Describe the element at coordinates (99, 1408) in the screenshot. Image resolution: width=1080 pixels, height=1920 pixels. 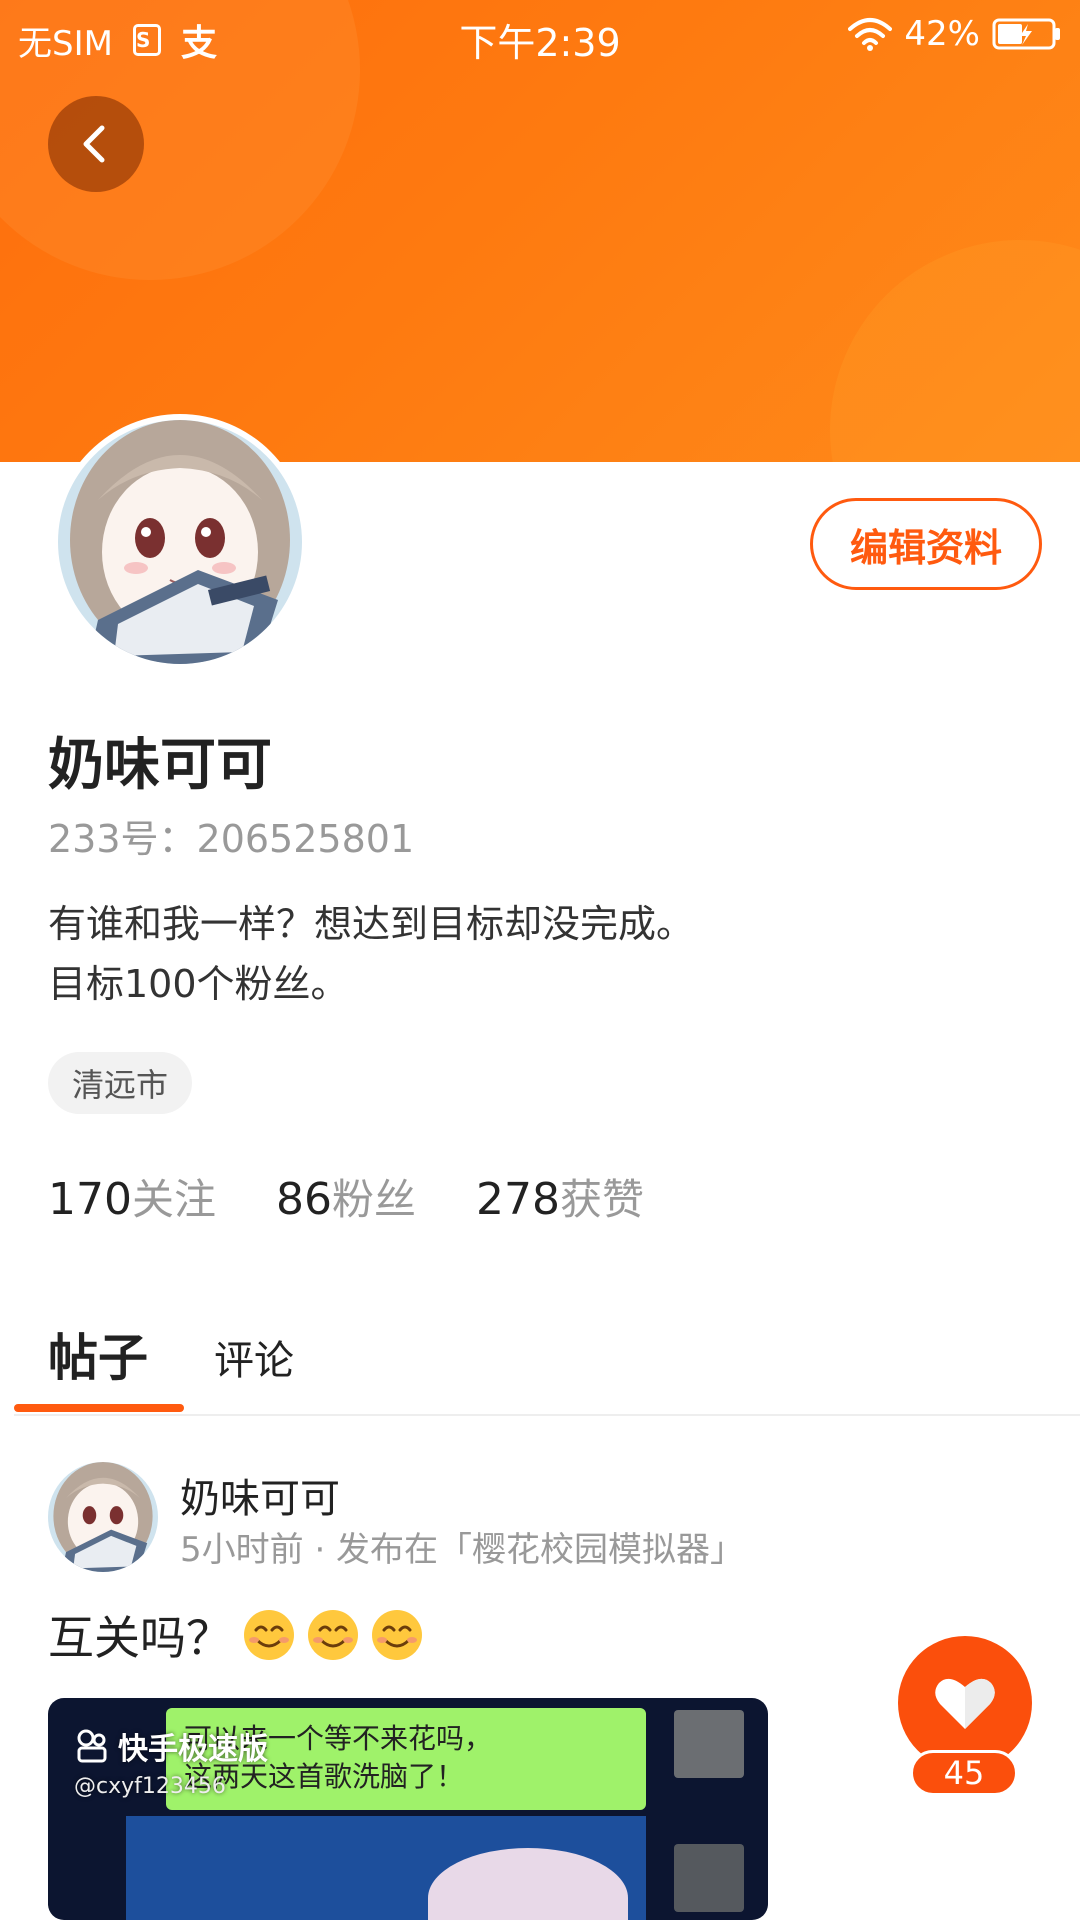
I see `active-tab-indicator` at that location.